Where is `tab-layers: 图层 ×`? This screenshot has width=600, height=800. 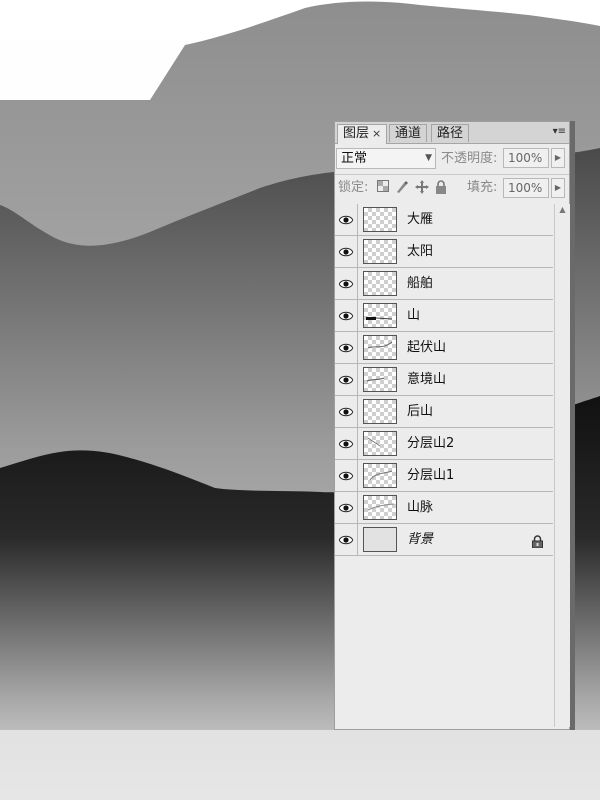
tab-layers: 图层 × is located at coordinates (362, 134).